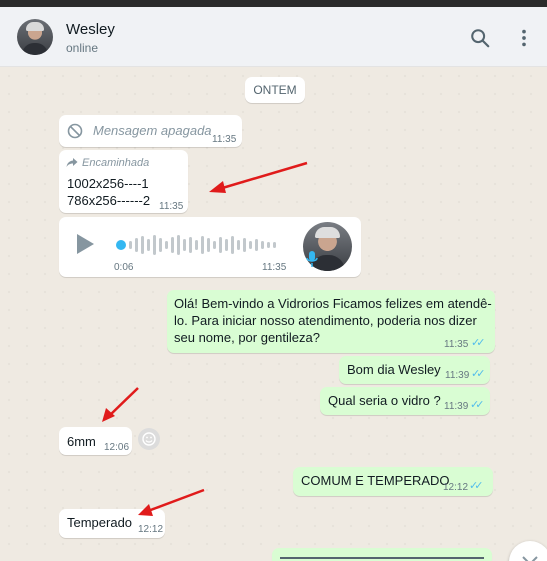 The height and width of the screenshot is (561, 547). What do you see at coordinates (384, 400) in the screenshot?
I see `question-text: Qual seria o vidro ?` at bounding box center [384, 400].